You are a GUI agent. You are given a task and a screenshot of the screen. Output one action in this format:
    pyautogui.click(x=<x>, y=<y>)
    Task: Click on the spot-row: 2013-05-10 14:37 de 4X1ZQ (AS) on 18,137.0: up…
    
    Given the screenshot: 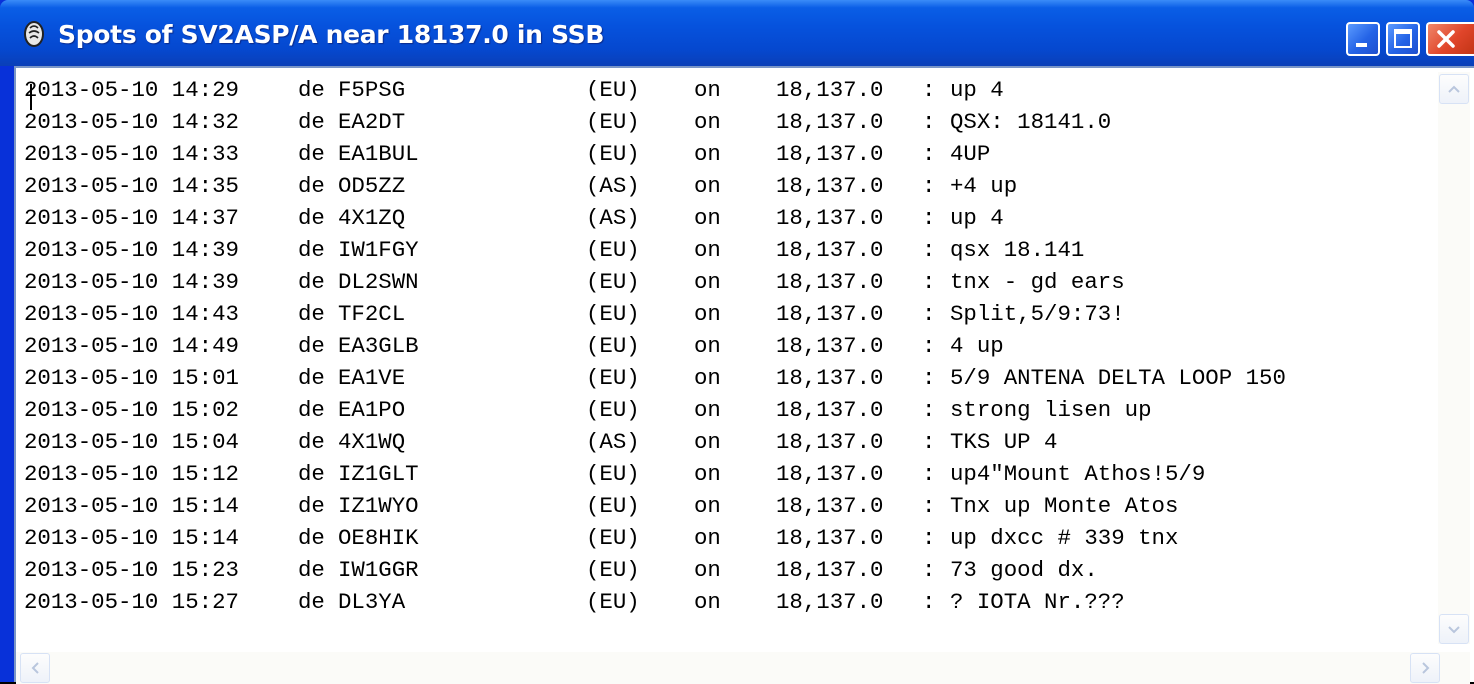 What is the action you would take?
    pyautogui.click(x=729, y=218)
    